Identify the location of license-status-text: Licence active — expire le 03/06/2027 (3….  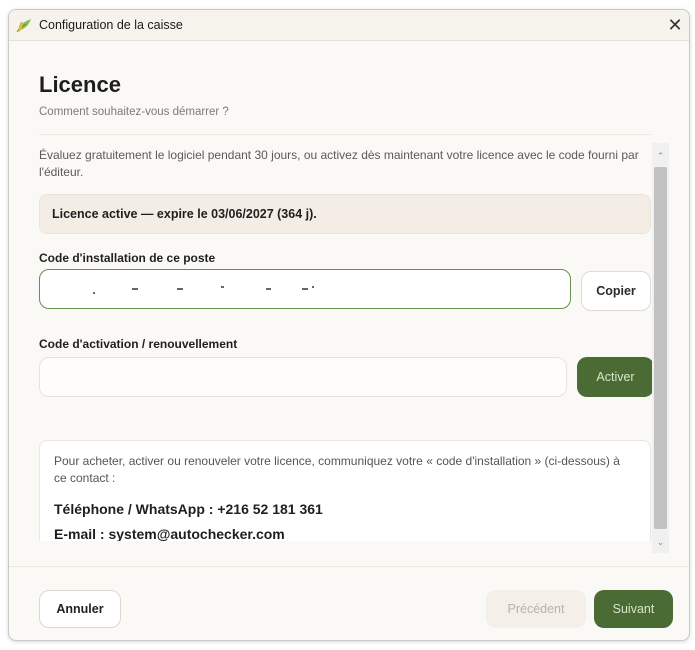
(184, 214).